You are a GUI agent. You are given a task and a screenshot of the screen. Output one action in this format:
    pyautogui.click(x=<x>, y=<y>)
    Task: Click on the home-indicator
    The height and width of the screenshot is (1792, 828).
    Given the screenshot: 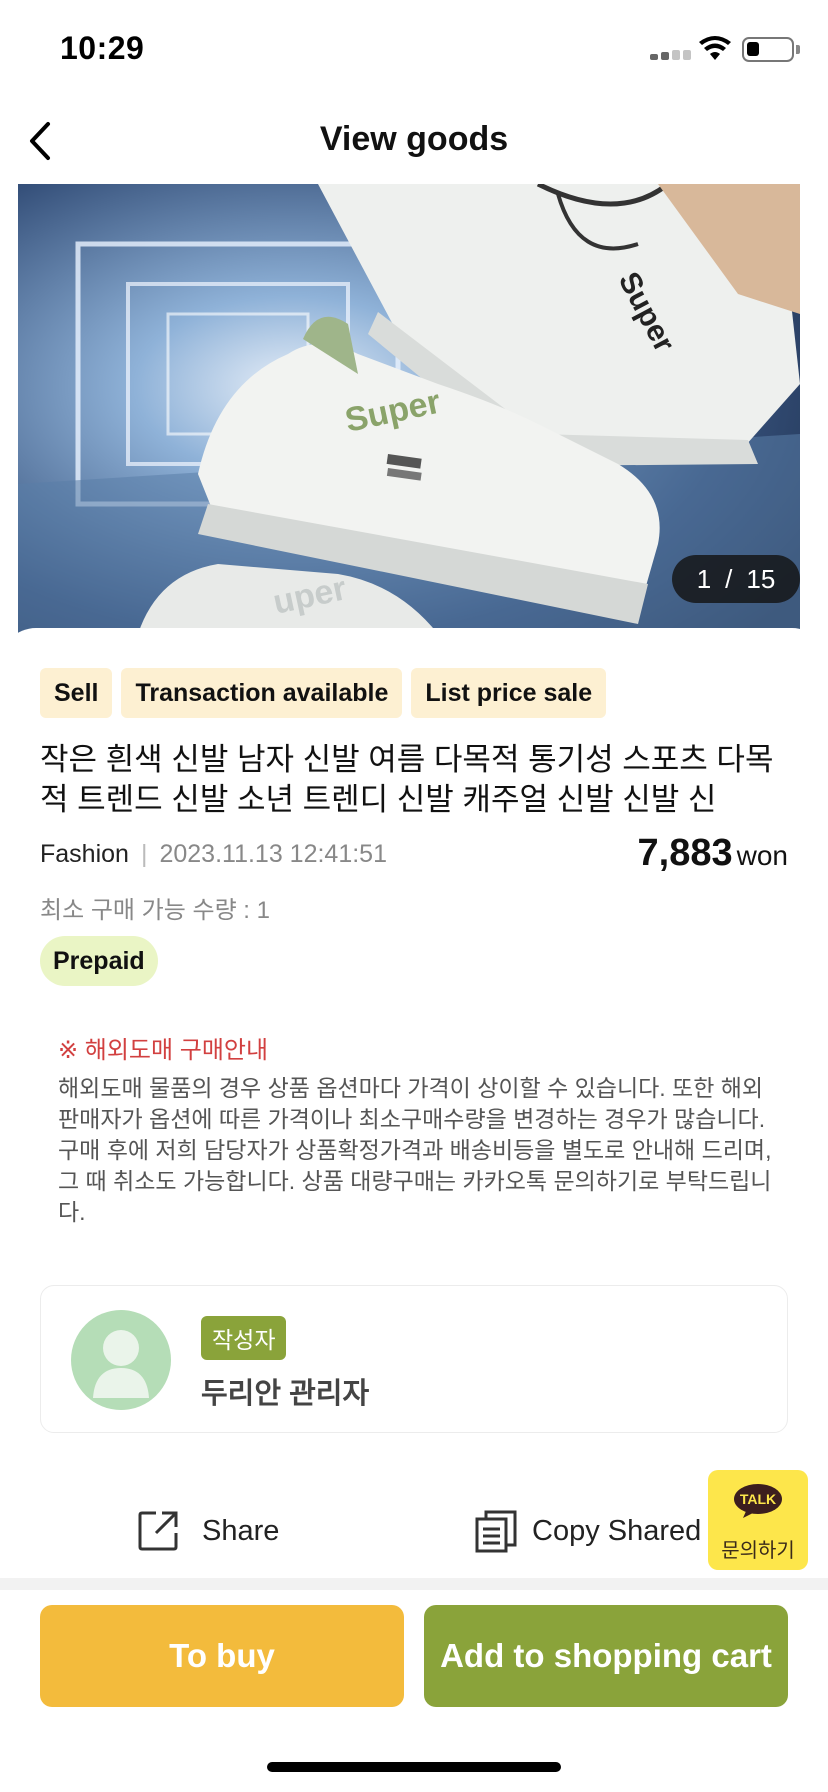 What is the action you would take?
    pyautogui.click(x=414, y=1767)
    